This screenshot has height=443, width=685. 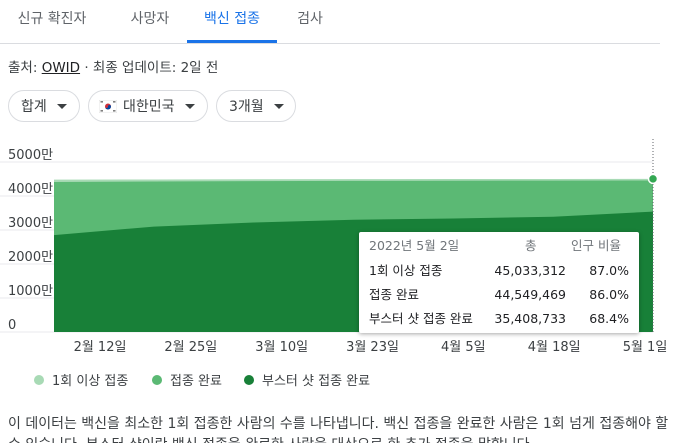 I want to click on legend-label: 접종 완료, so click(x=196, y=381).